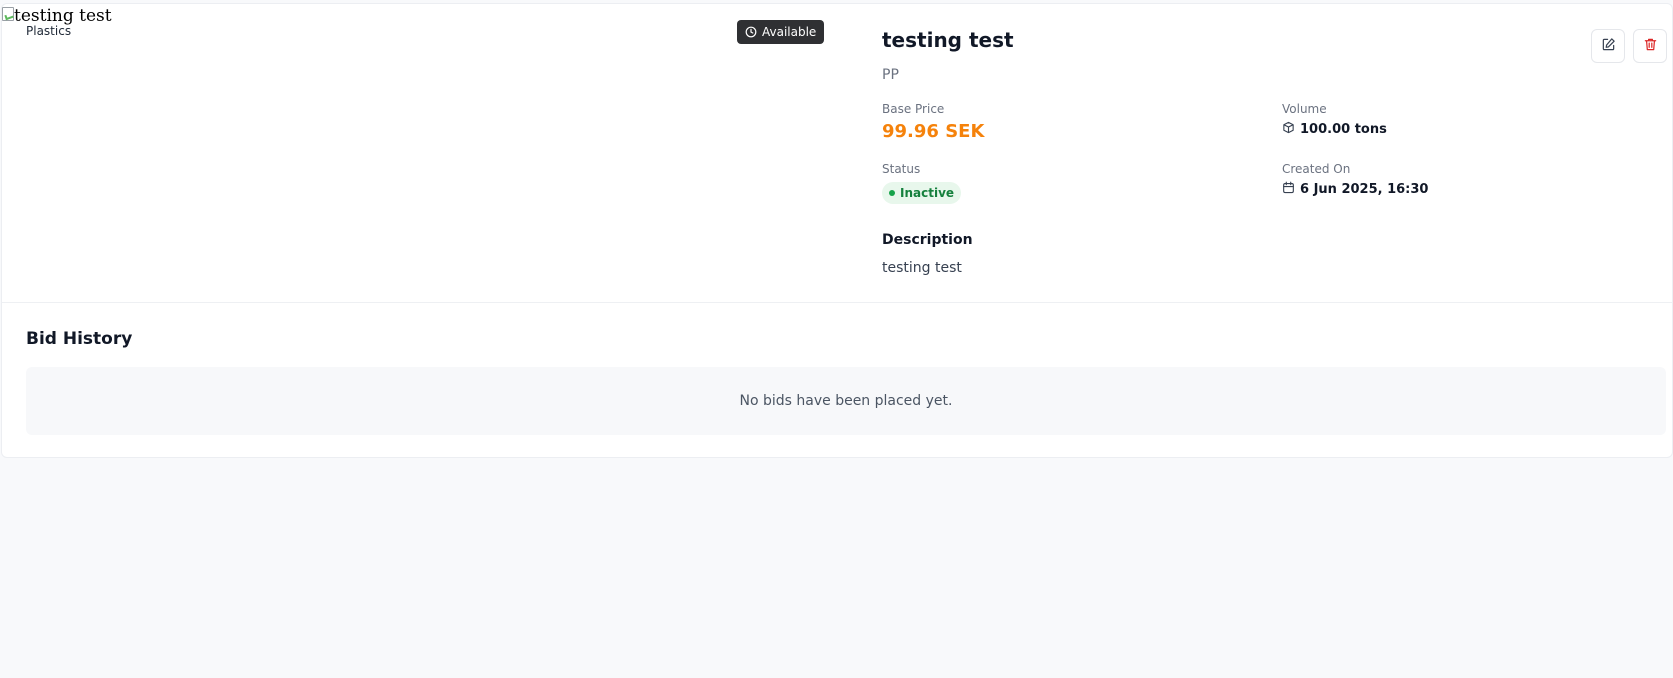  I want to click on broken-image-icon, so click(8, 14).